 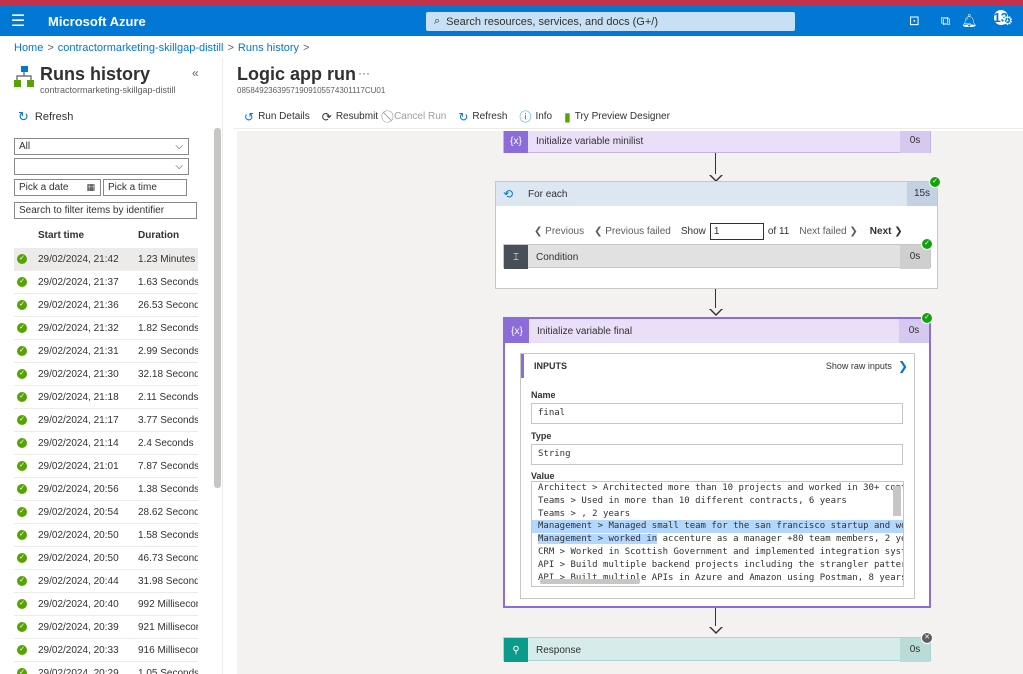 What do you see at coordinates (105, 210) in the screenshot?
I see `identifier-search-input: Search to filter items by identifier` at bounding box center [105, 210].